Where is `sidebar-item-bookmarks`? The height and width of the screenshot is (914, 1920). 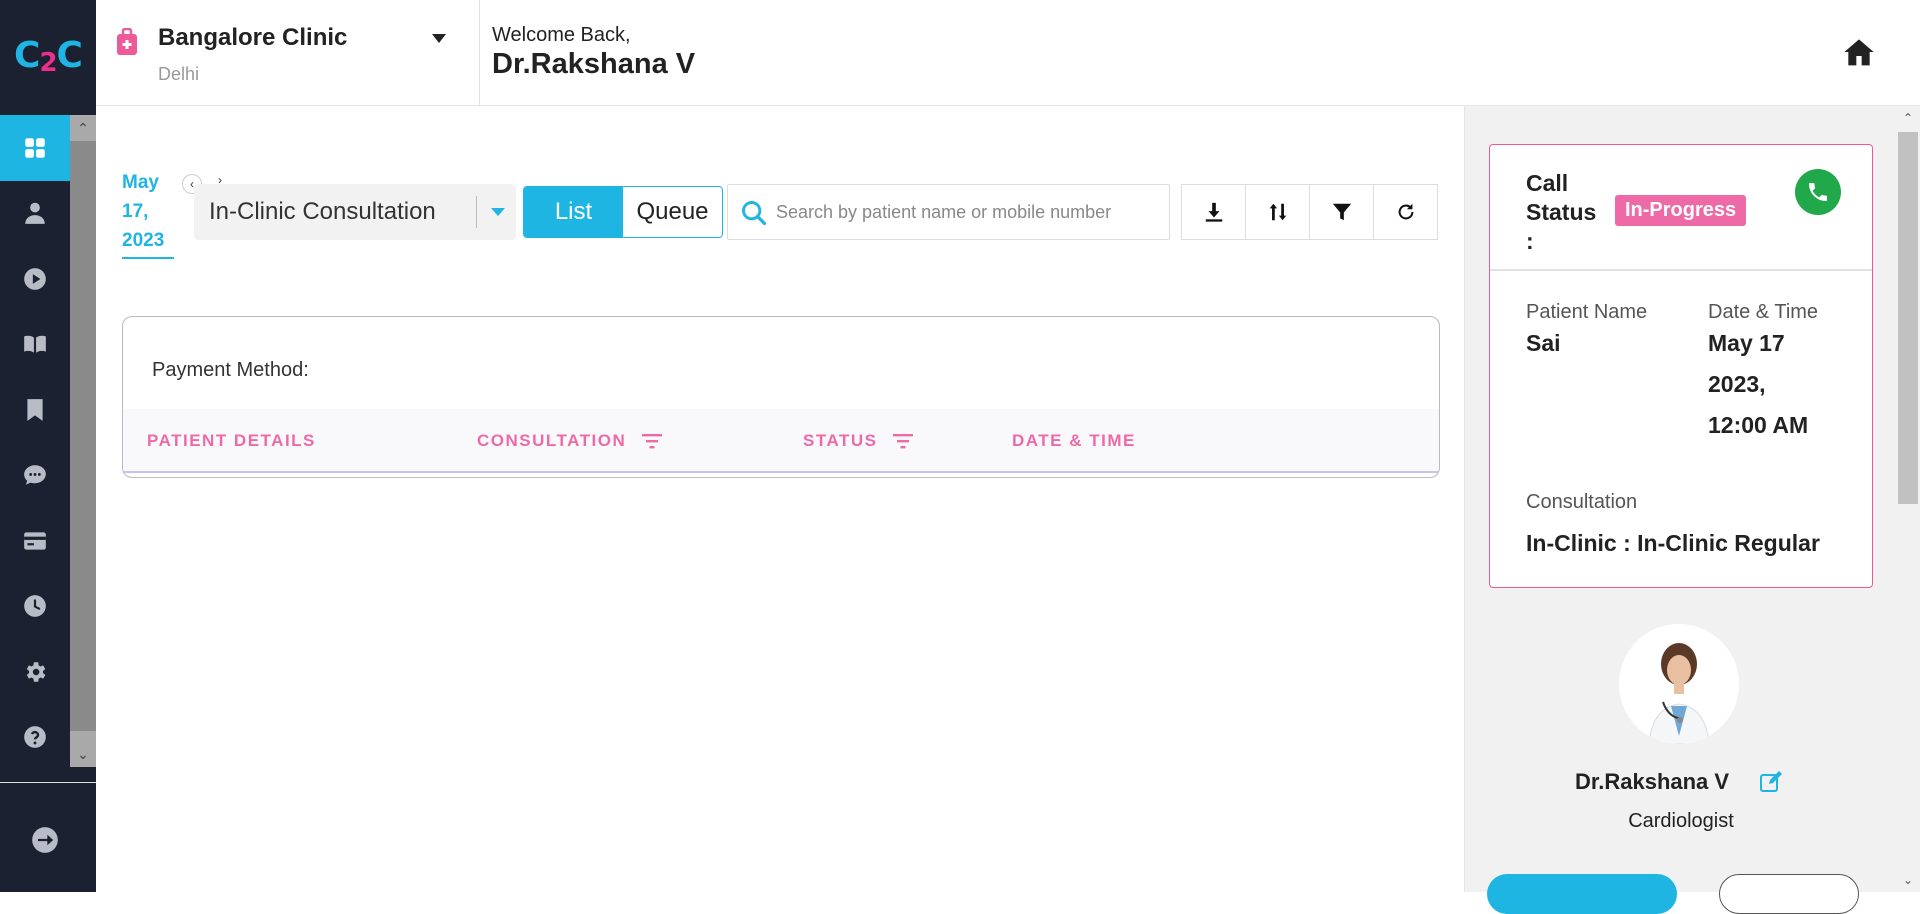 sidebar-item-bookmarks is located at coordinates (35, 410).